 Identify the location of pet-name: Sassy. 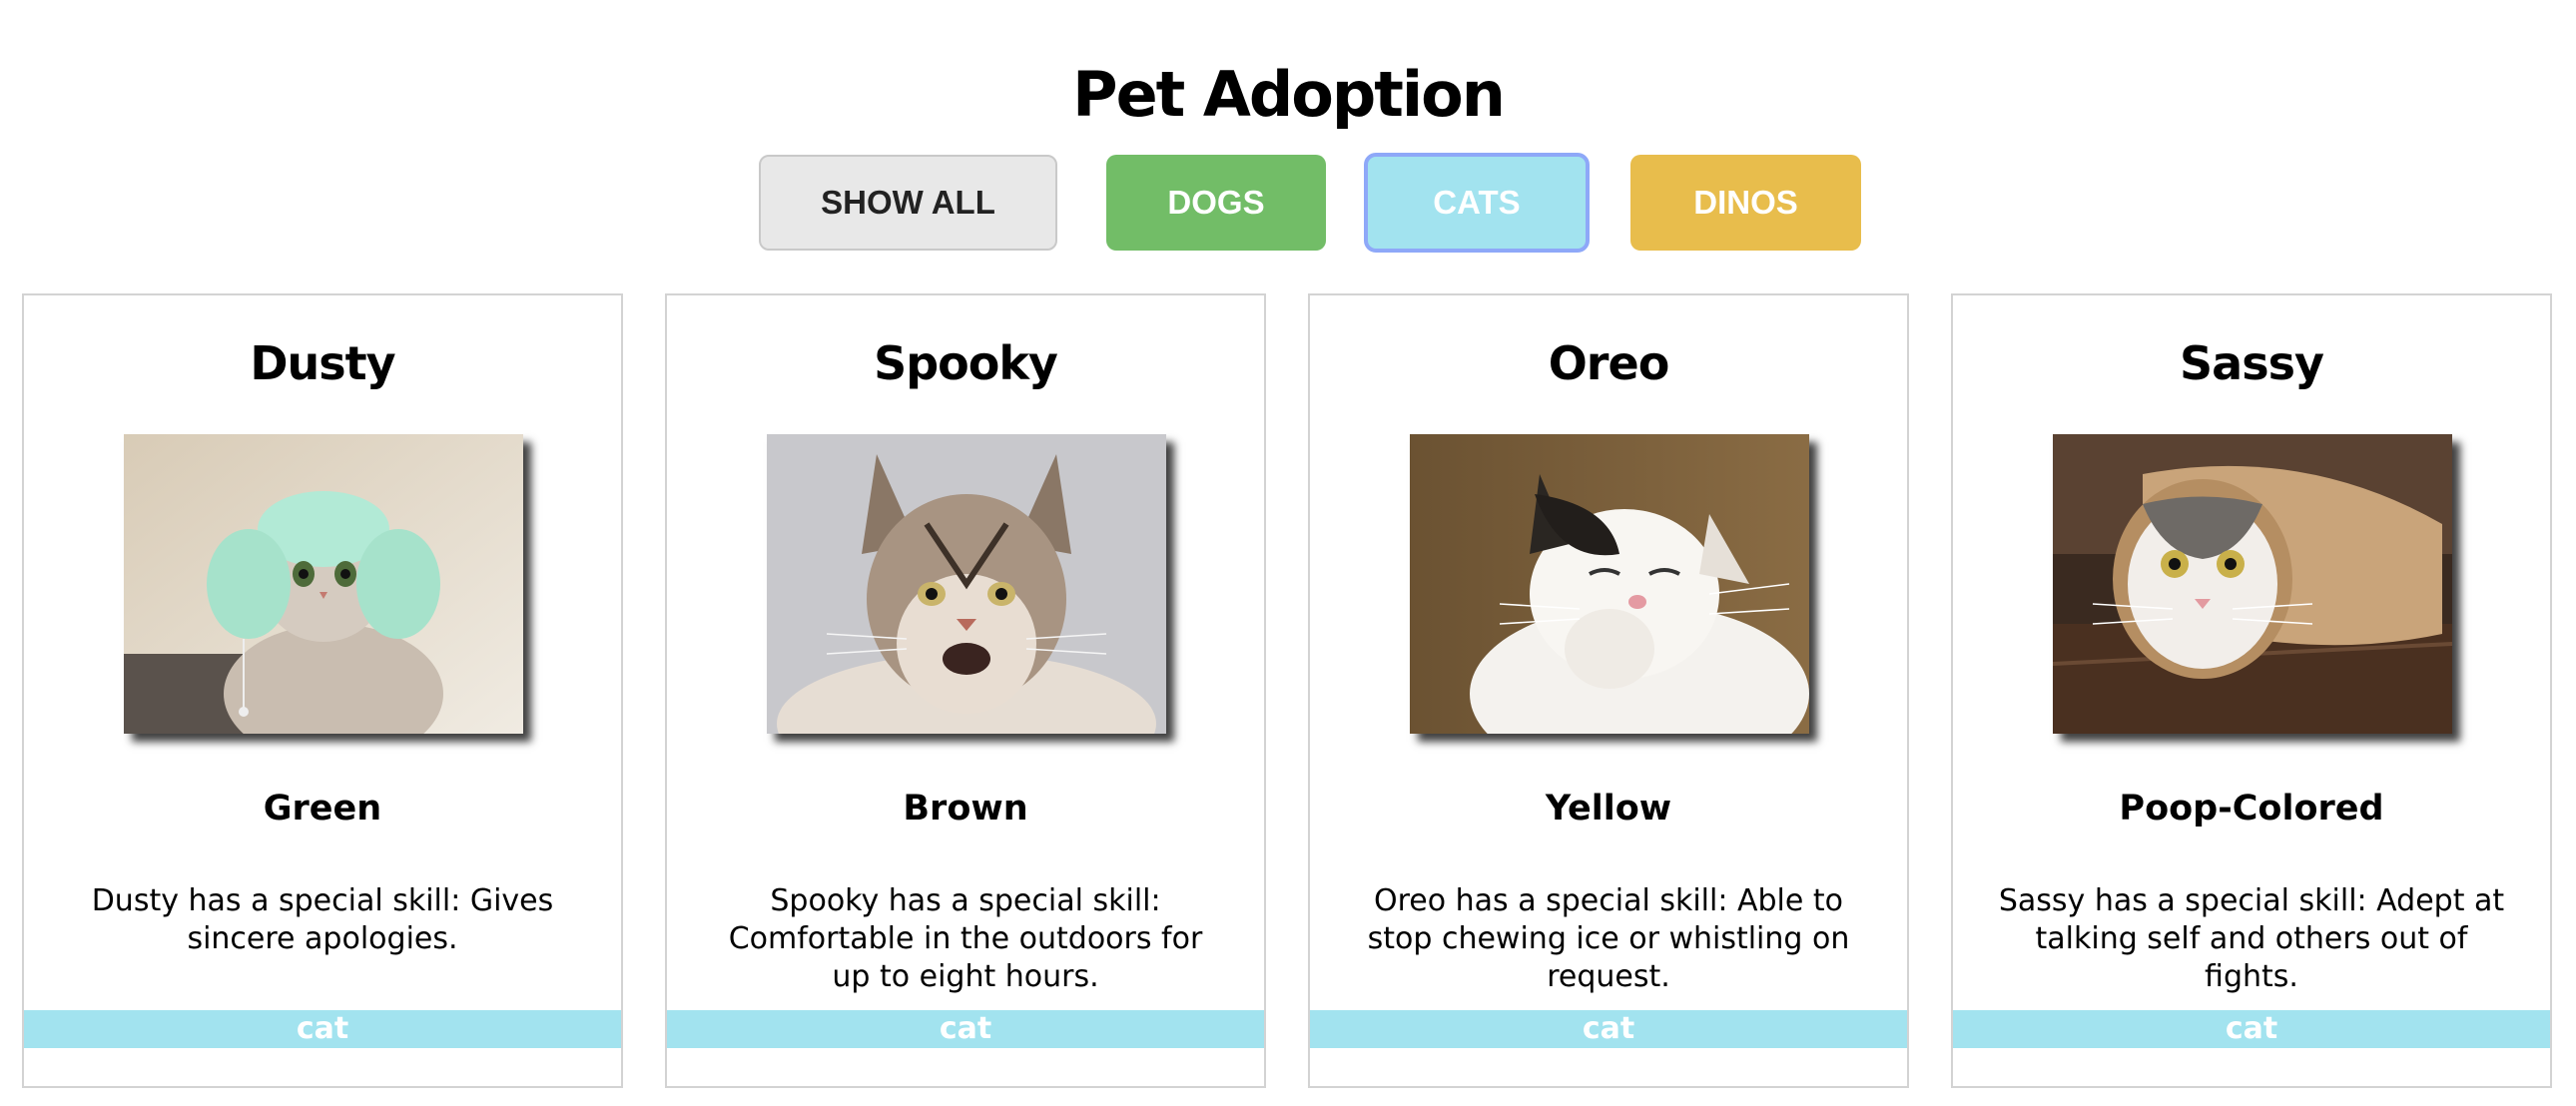
(2252, 363).